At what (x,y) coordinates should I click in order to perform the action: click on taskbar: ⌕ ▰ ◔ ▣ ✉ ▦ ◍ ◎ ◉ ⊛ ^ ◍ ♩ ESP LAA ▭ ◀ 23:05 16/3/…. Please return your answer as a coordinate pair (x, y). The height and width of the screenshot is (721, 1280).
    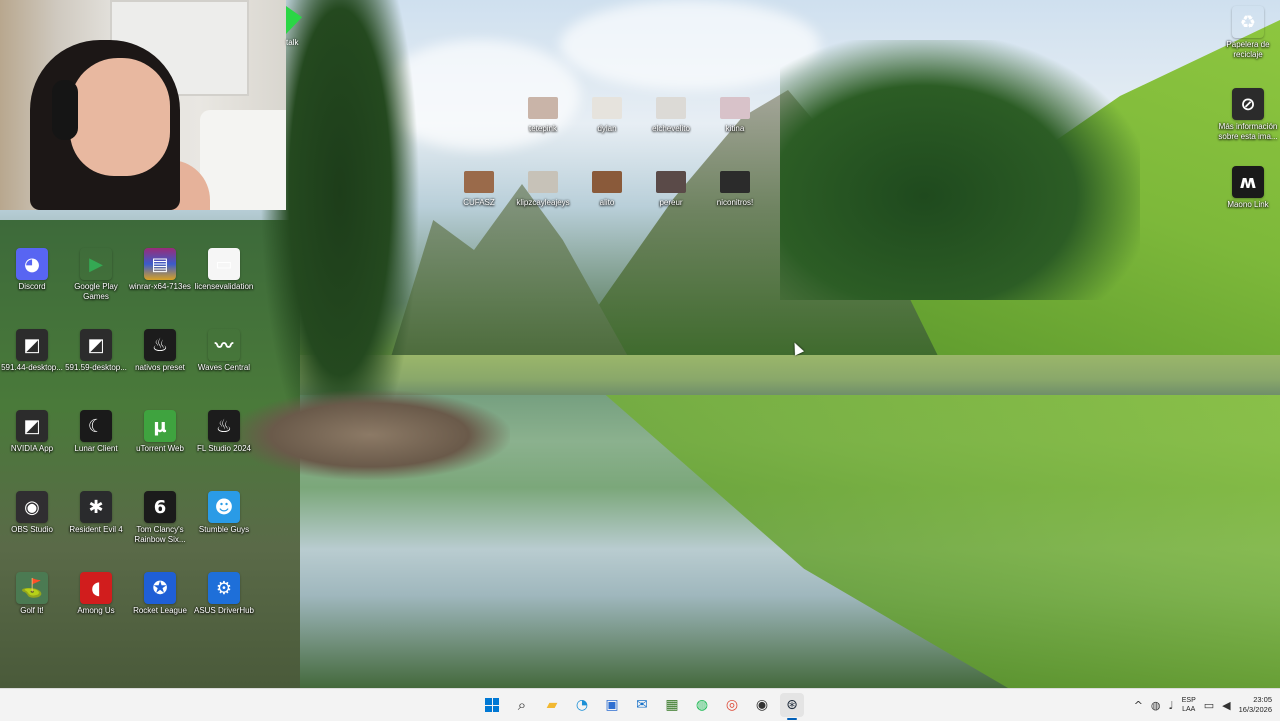
    Looking at the image, I should click on (640, 704).